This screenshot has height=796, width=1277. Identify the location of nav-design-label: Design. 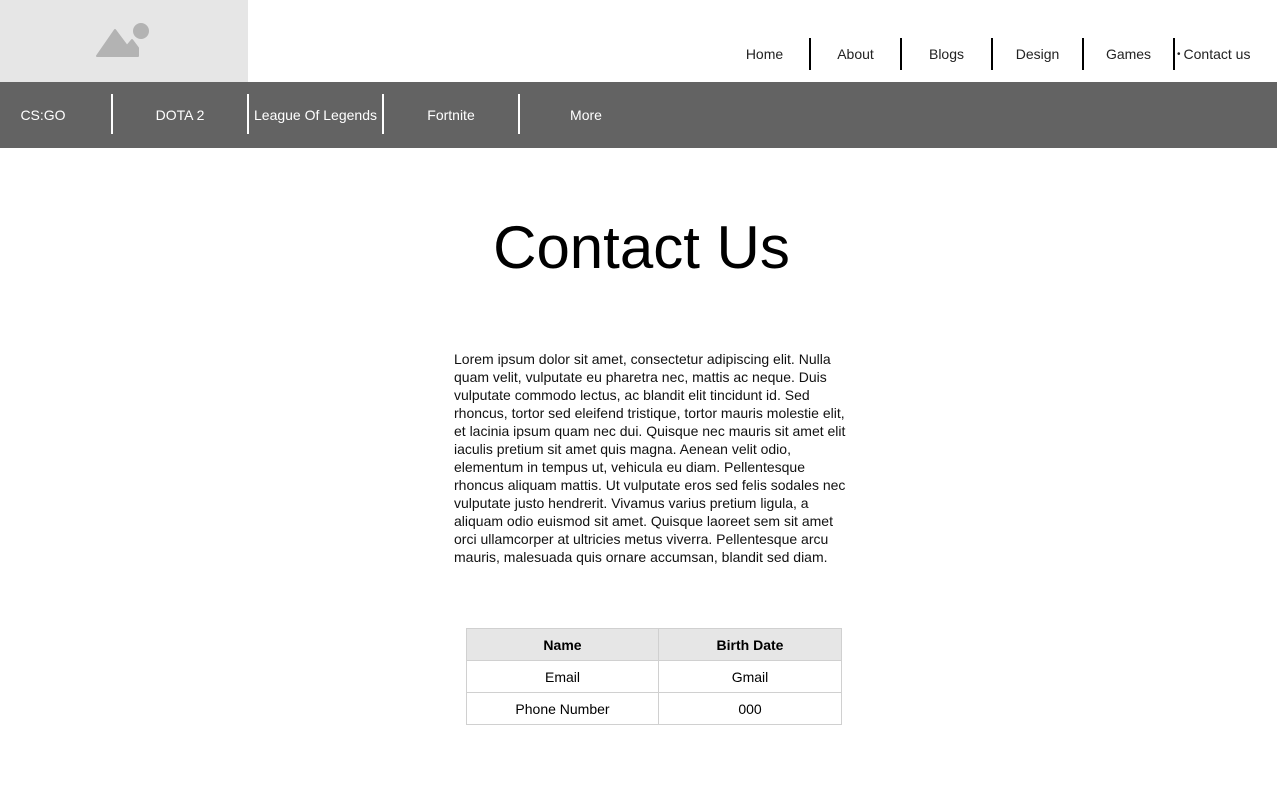
(1037, 54).